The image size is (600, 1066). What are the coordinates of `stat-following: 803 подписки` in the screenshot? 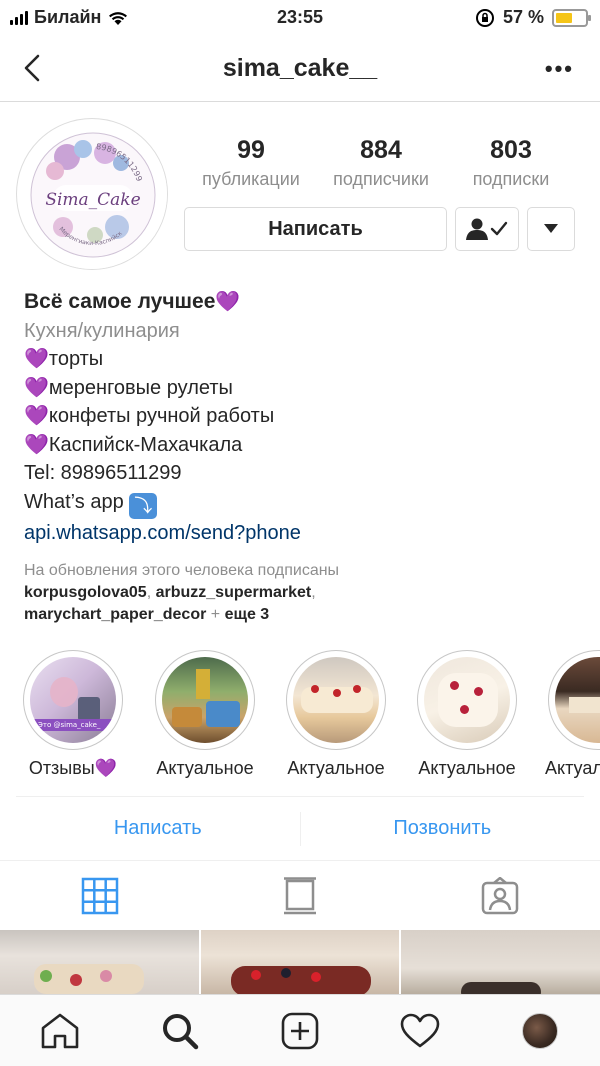 It's located at (511, 163).